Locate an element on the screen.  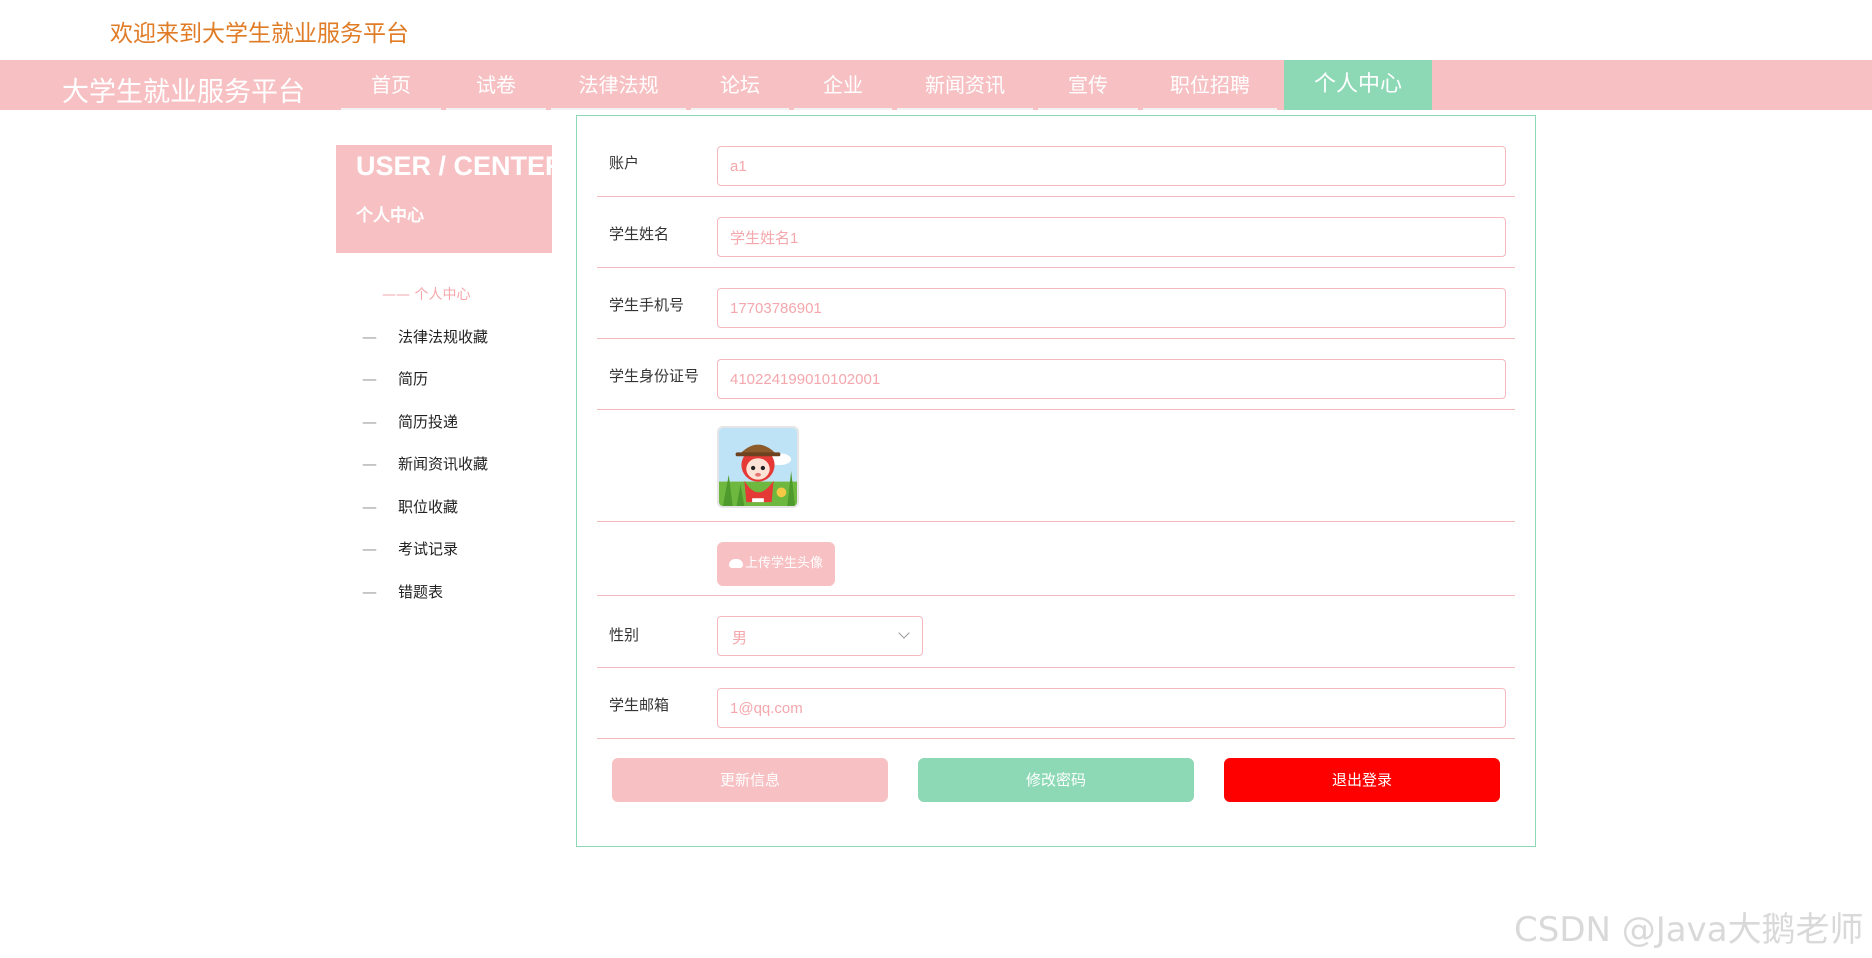
form-row-upload: 上传学生头像 is located at coordinates (1056, 559).